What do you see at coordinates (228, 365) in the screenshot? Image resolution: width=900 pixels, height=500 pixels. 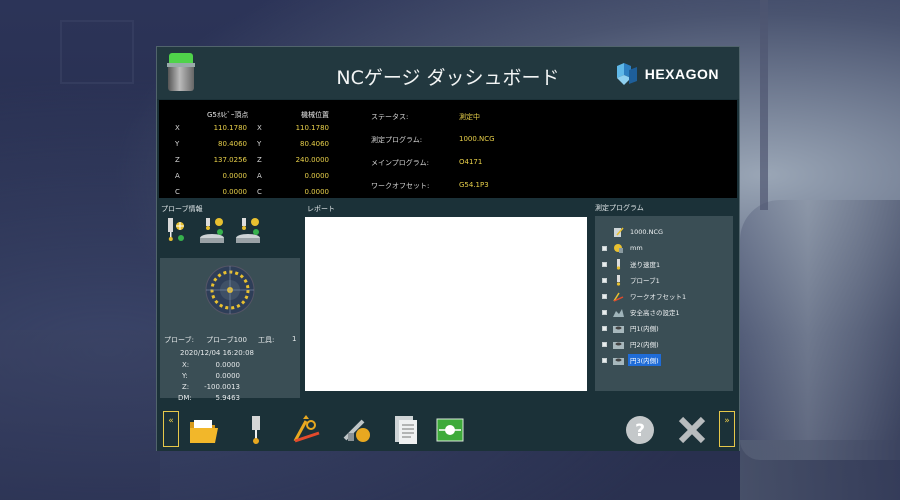 I see `x-value: 0.0000` at bounding box center [228, 365].